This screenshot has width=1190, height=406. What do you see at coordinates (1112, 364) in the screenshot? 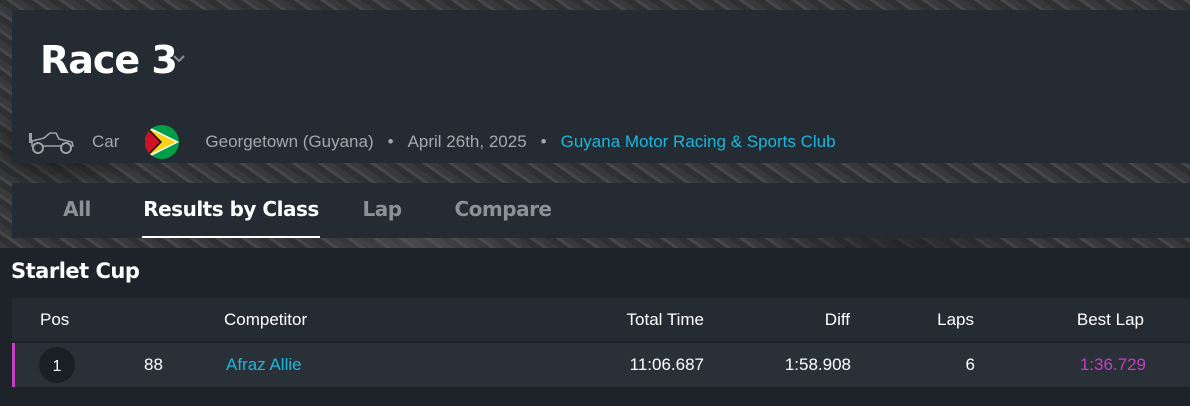
I see `best-lap-time: 1:36.729` at bounding box center [1112, 364].